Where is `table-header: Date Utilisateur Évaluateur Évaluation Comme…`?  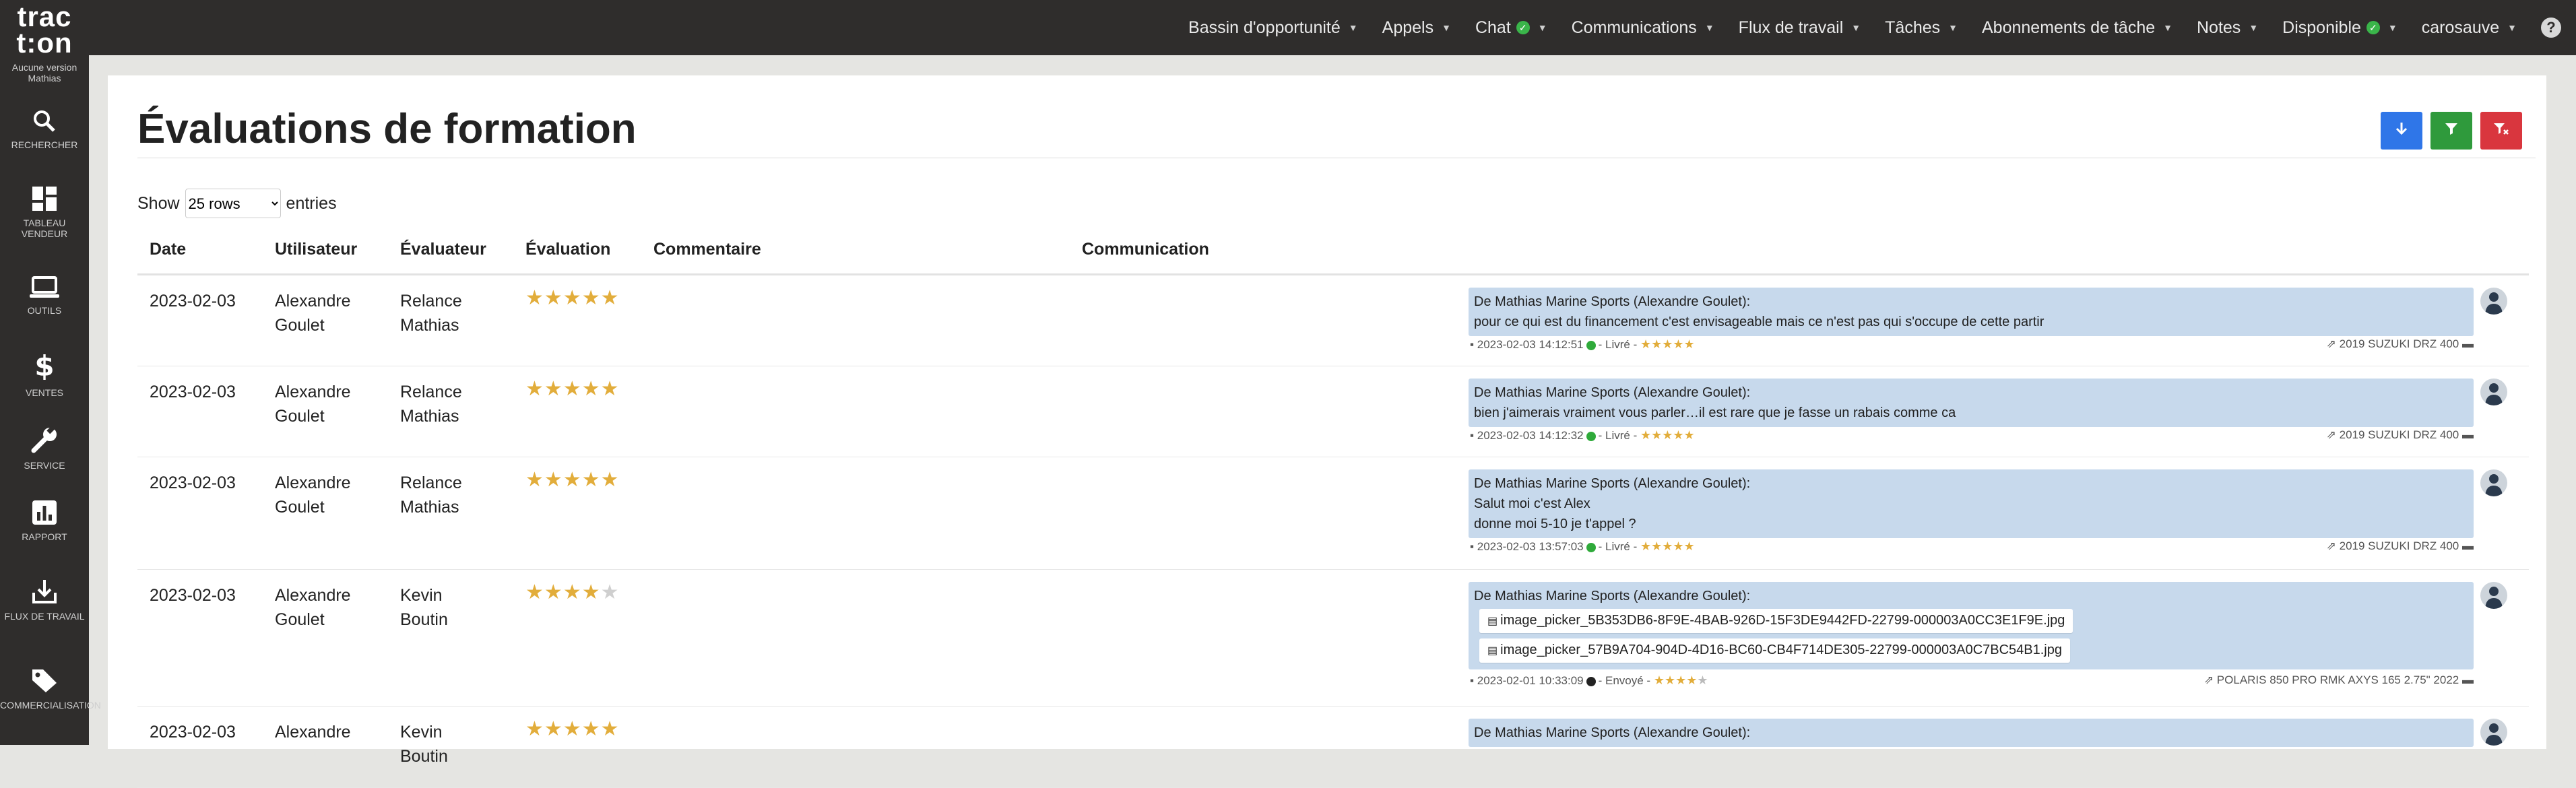
table-header: Date Utilisateur Évaluateur Évaluation Comme… is located at coordinates (1333, 256).